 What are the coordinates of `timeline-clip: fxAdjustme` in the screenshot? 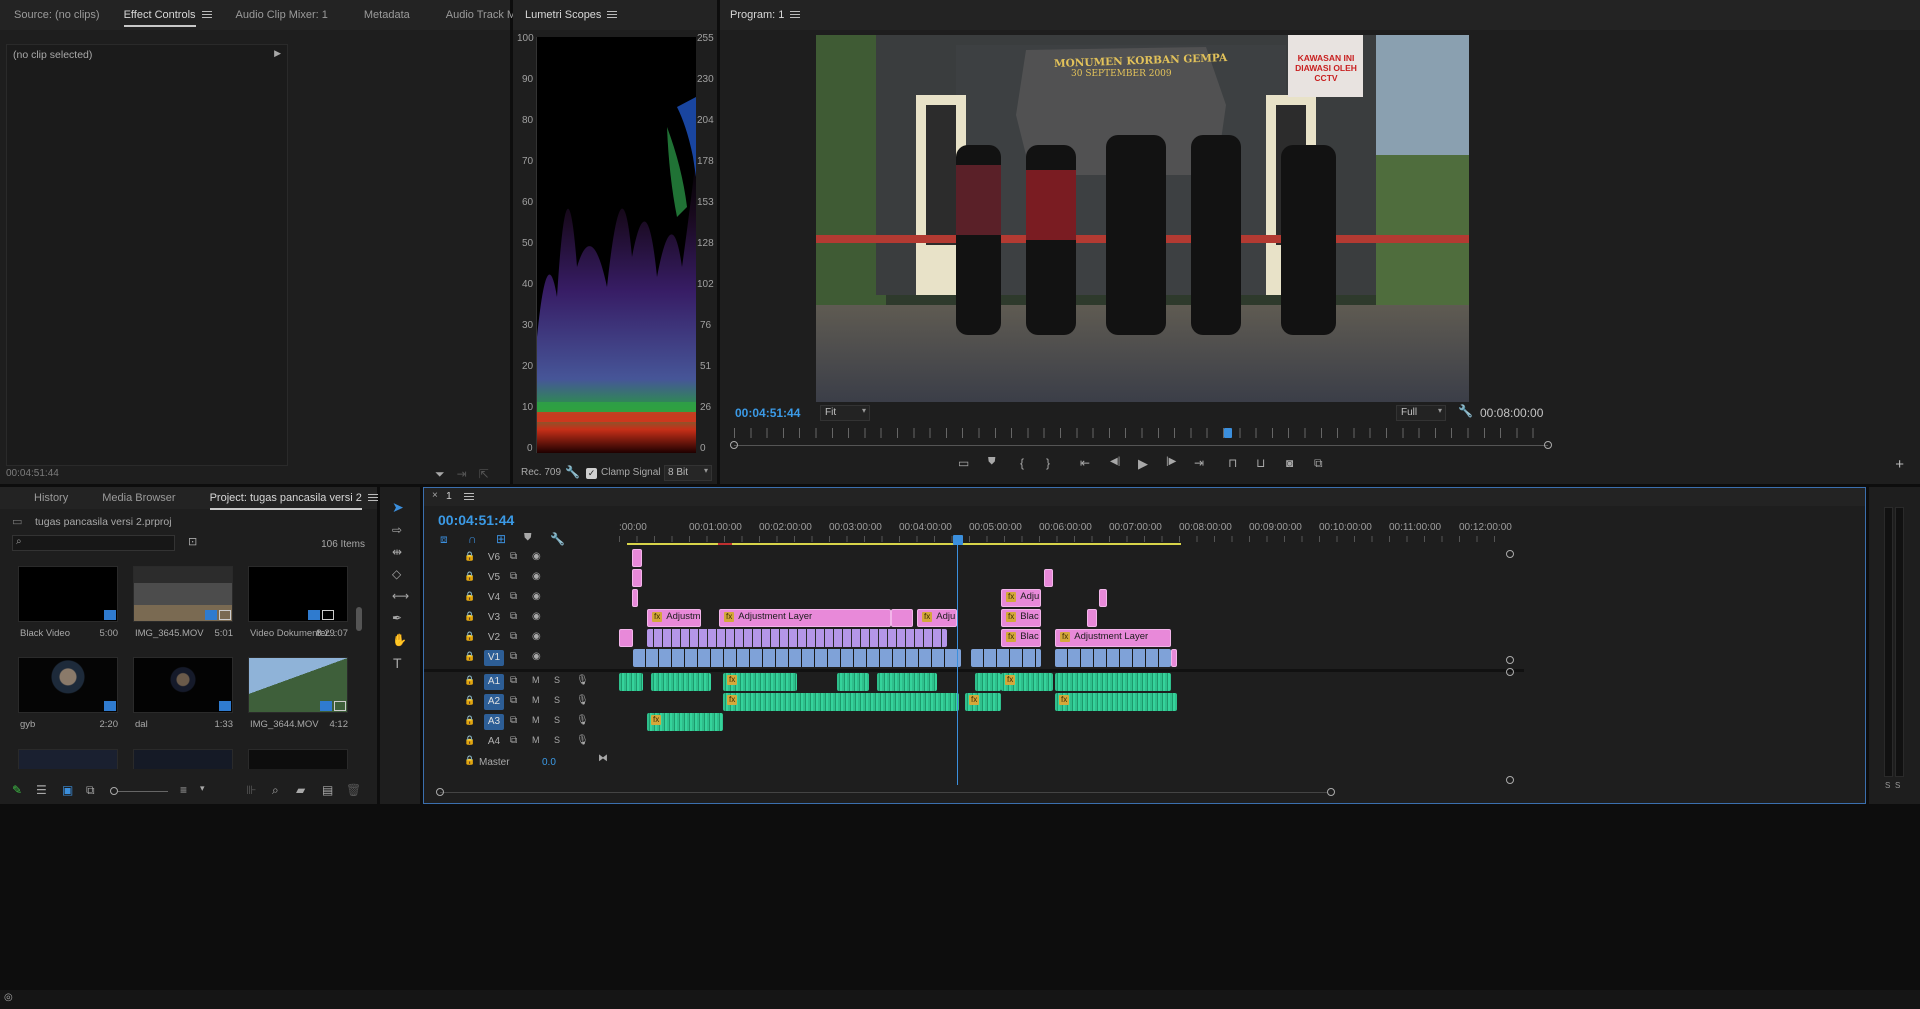 It's located at (674, 618).